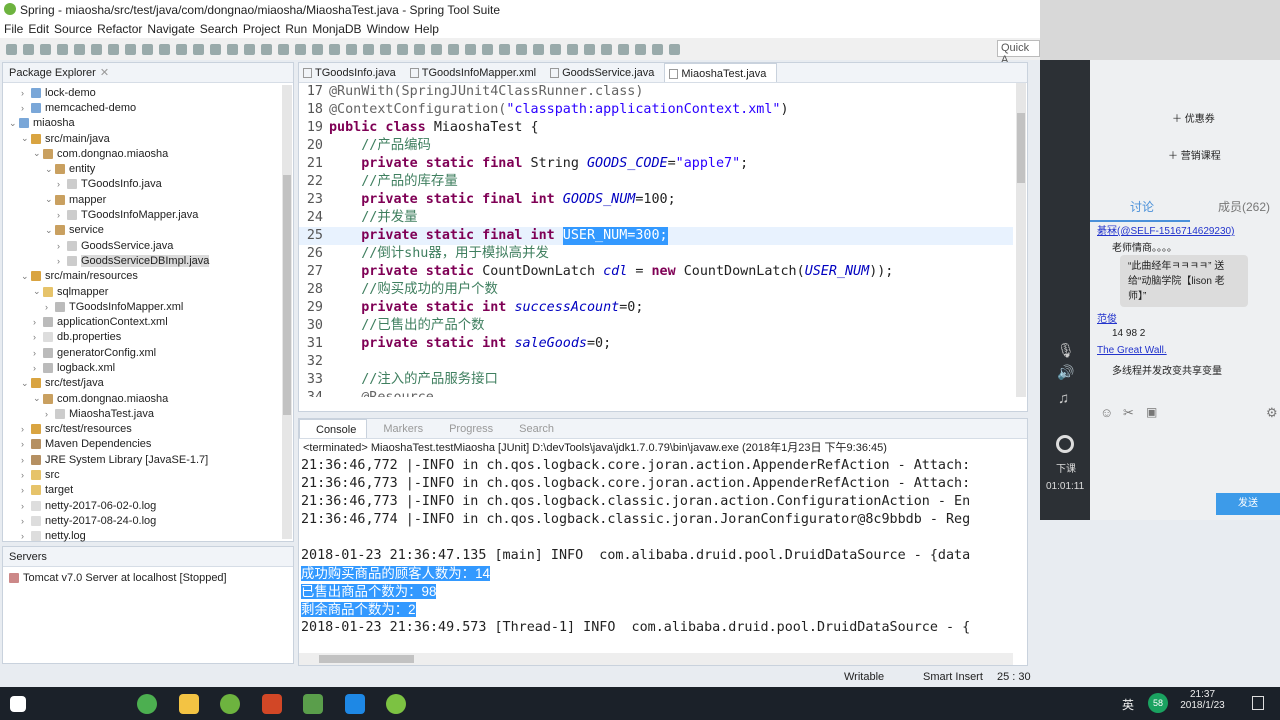  I want to click on servers-title: Servers, so click(28, 557).